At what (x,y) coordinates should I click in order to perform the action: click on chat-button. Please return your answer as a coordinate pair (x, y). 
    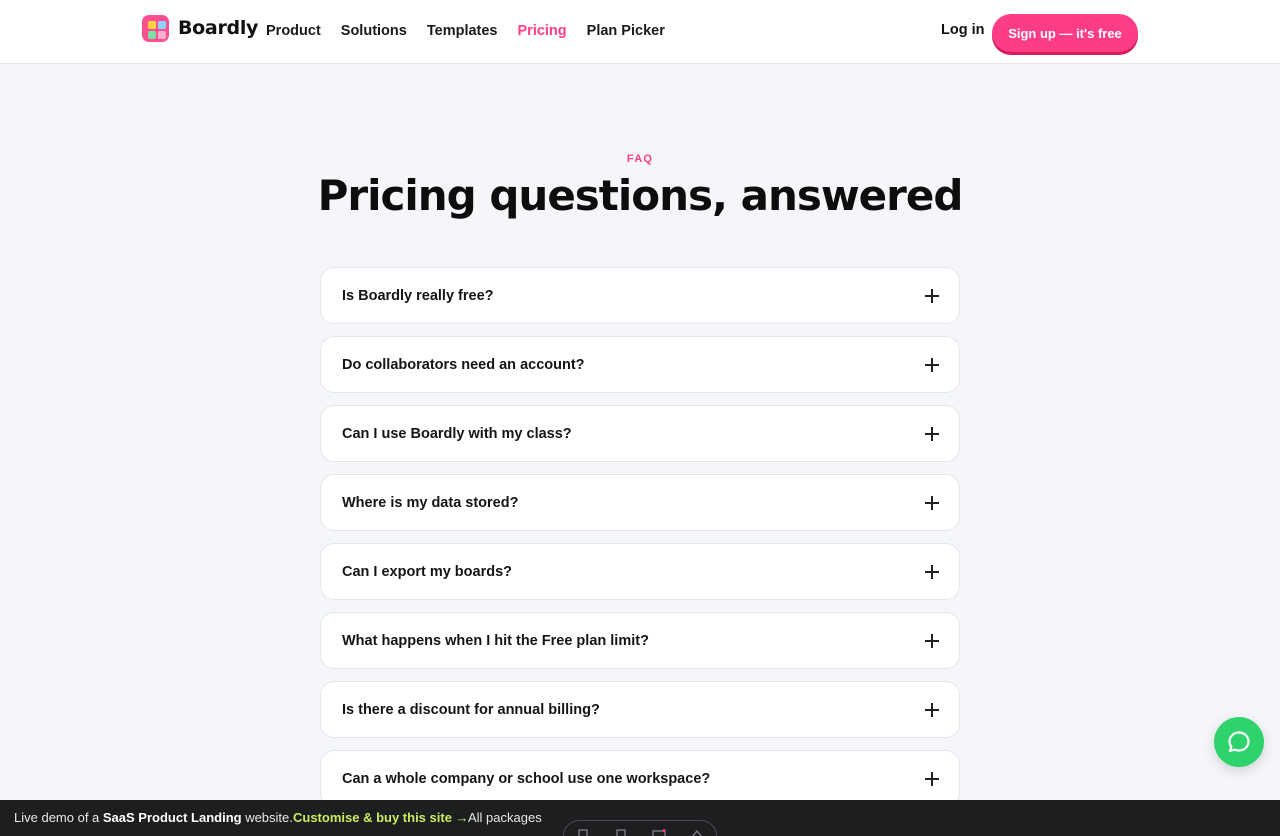
    Looking at the image, I should click on (1239, 742).